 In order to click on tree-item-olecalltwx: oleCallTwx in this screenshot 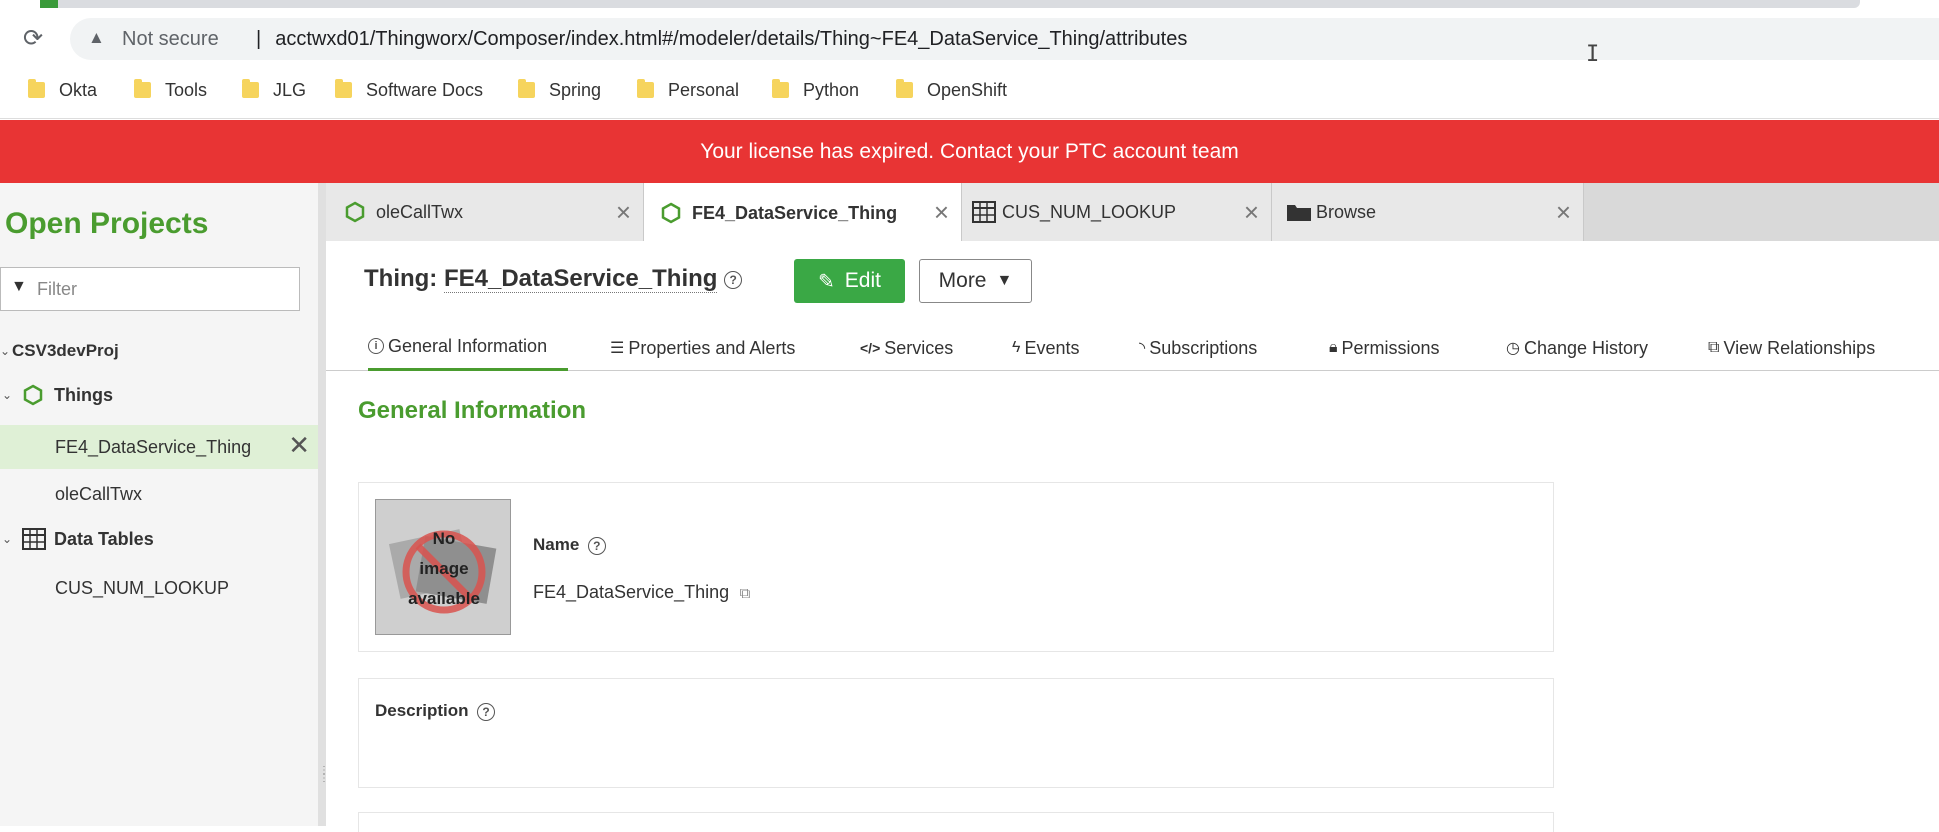, I will do `click(159, 494)`.